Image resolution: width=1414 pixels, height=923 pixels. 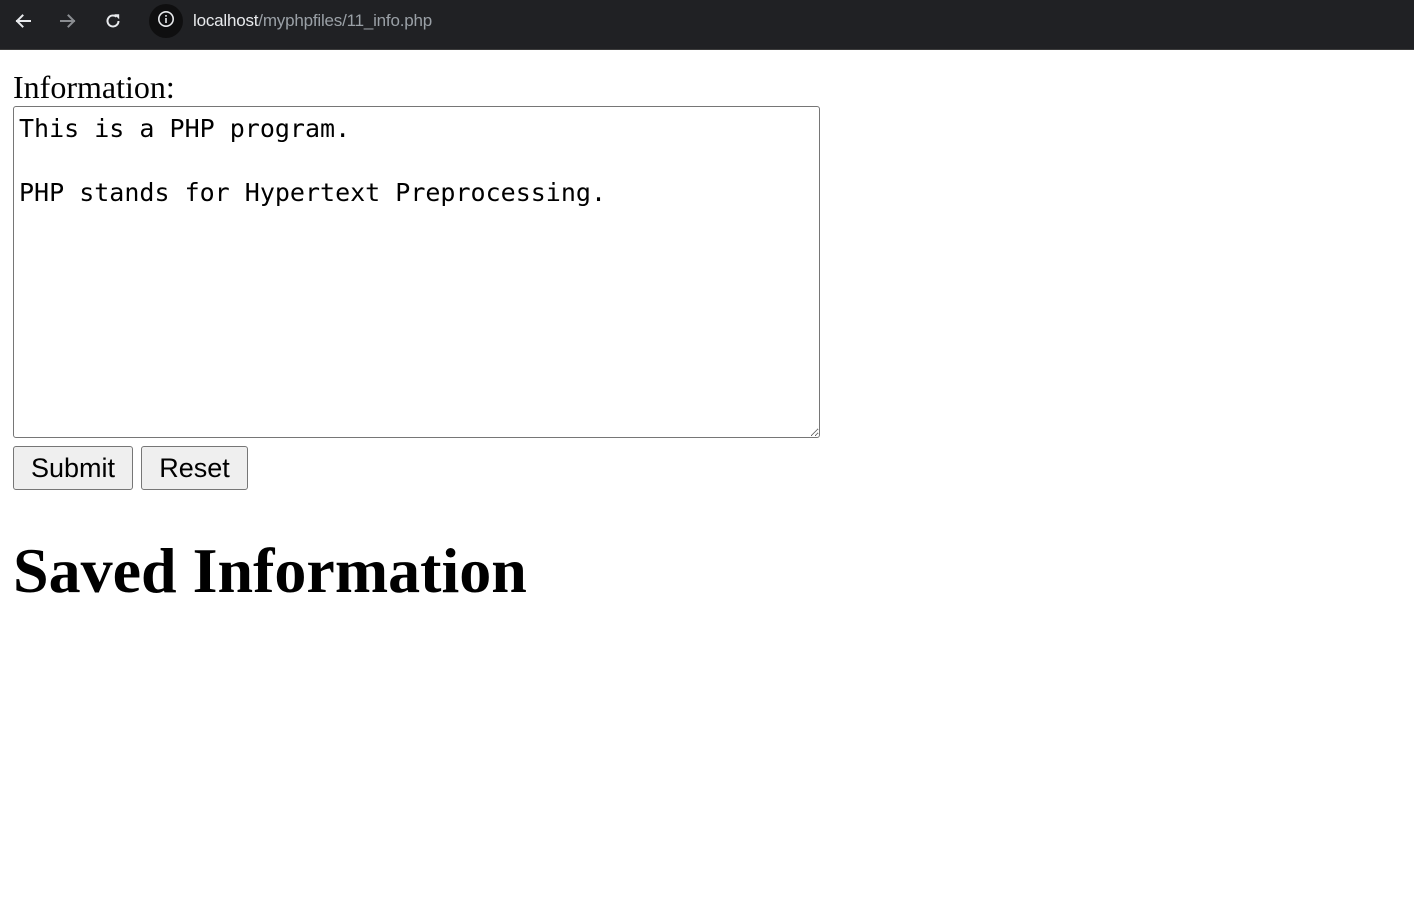 What do you see at coordinates (270, 570) in the screenshot?
I see `saved-information-heading: Saved Information` at bounding box center [270, 570].